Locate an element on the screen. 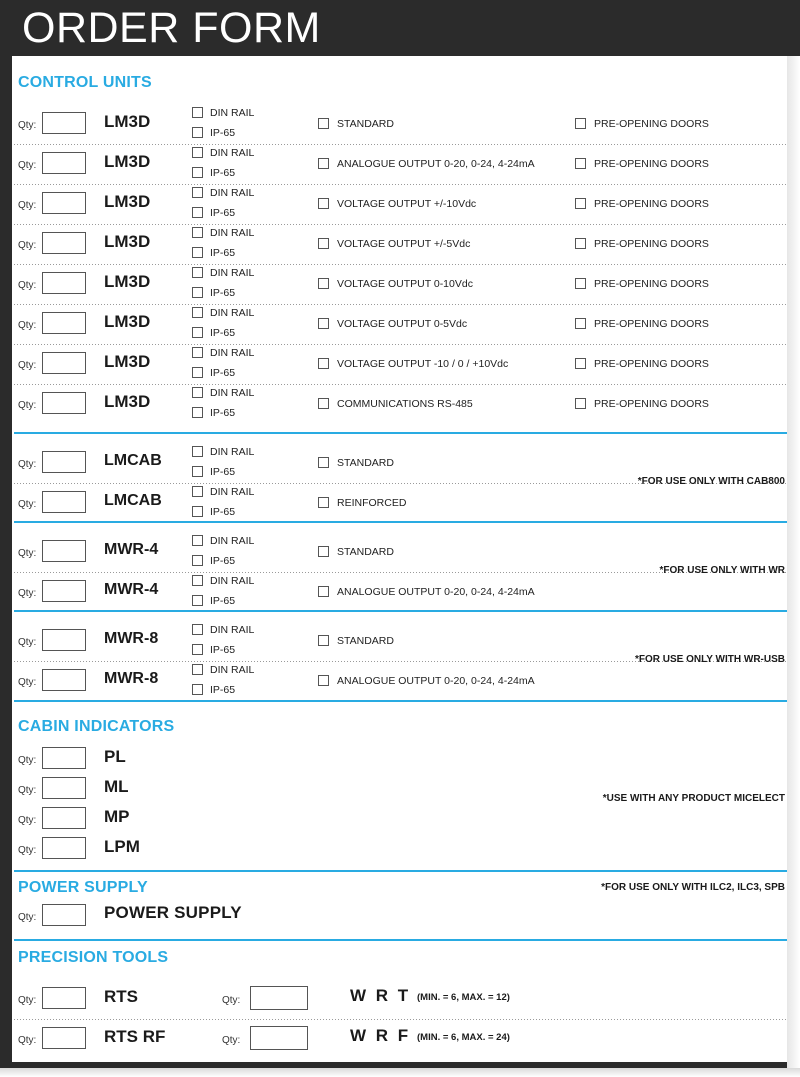  option-label: STANDARD is located at coordinates (365, 463).